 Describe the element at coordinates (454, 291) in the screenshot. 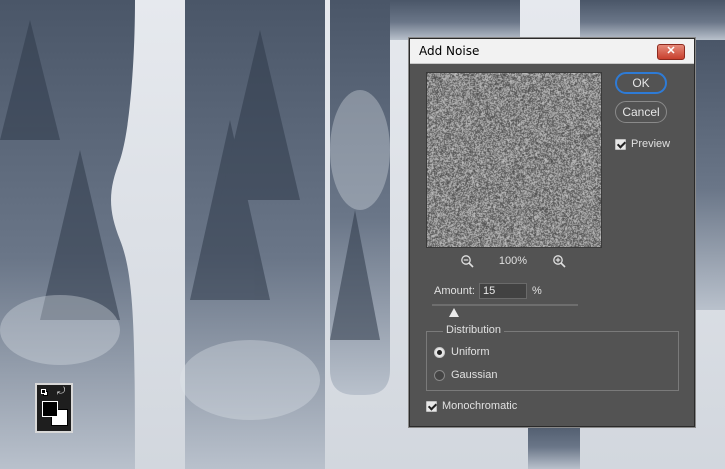

I see `amount-label: Amount:` at that location.